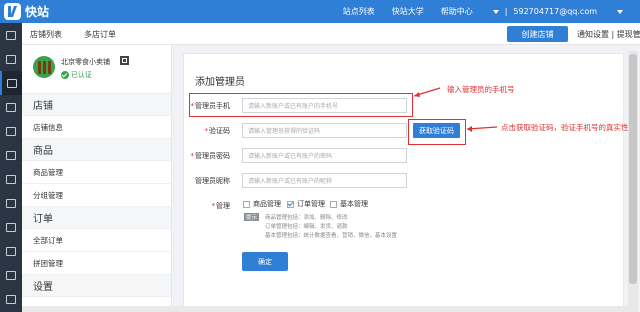 This screenshot has width=640, height=312. Describe the element at coordinates (325, 309) in the screenshot. I see `horizontal-scrollbar` at that location.